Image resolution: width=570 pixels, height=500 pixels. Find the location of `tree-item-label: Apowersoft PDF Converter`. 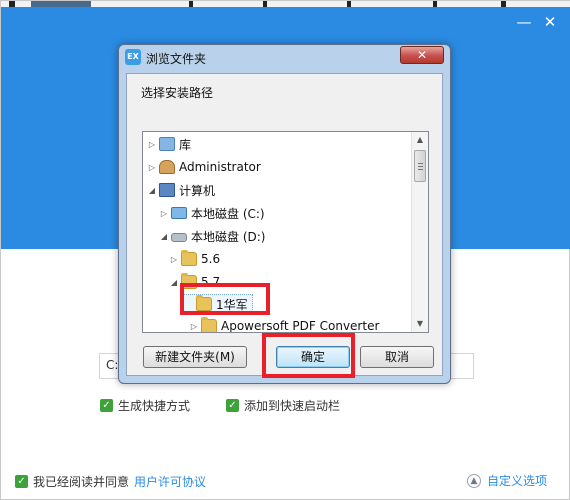

tree-item-label: Apowersoft PDF Converter is located at coordinates (300, 326).